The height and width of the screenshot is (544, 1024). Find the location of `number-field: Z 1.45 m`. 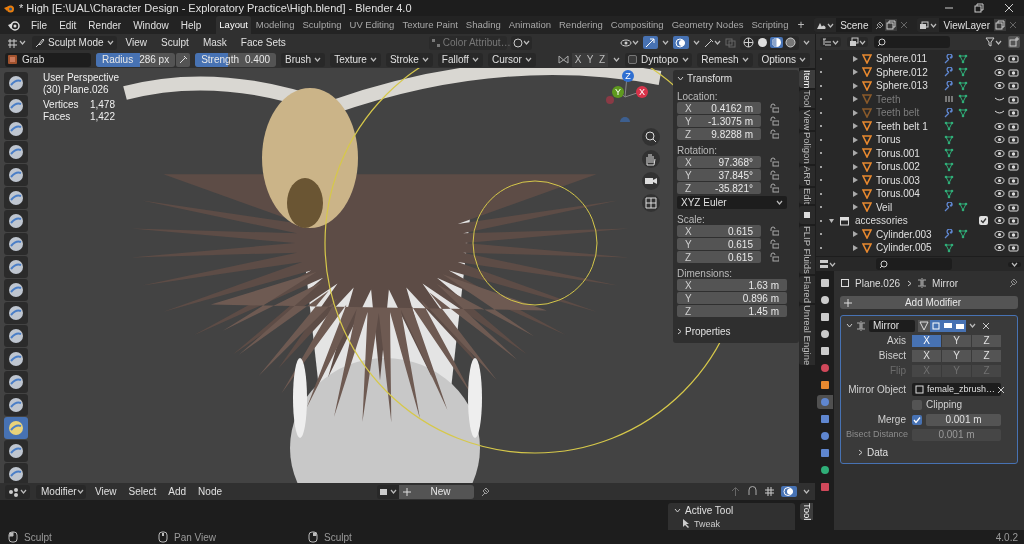

number-field: Z 1.45 m is located at coordinates (732, 311).